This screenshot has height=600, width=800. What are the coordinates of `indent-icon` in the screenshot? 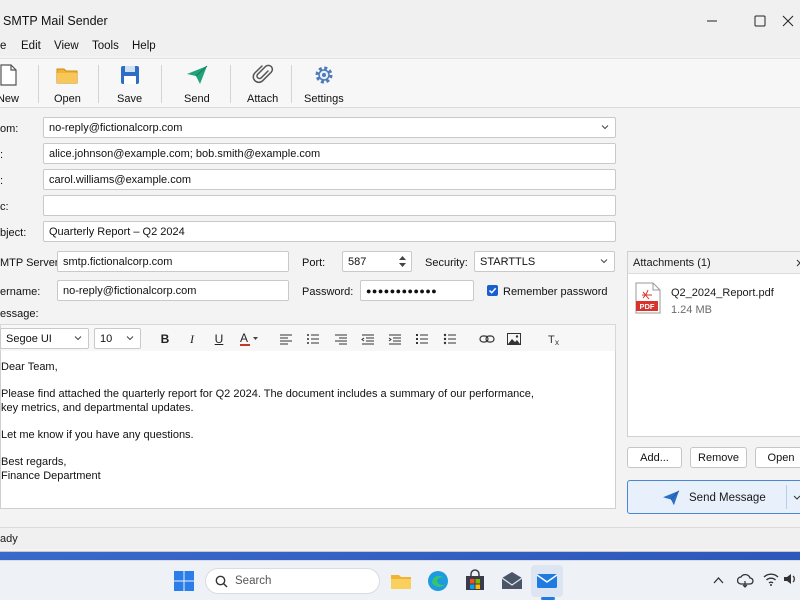 It's located at (394, 339).